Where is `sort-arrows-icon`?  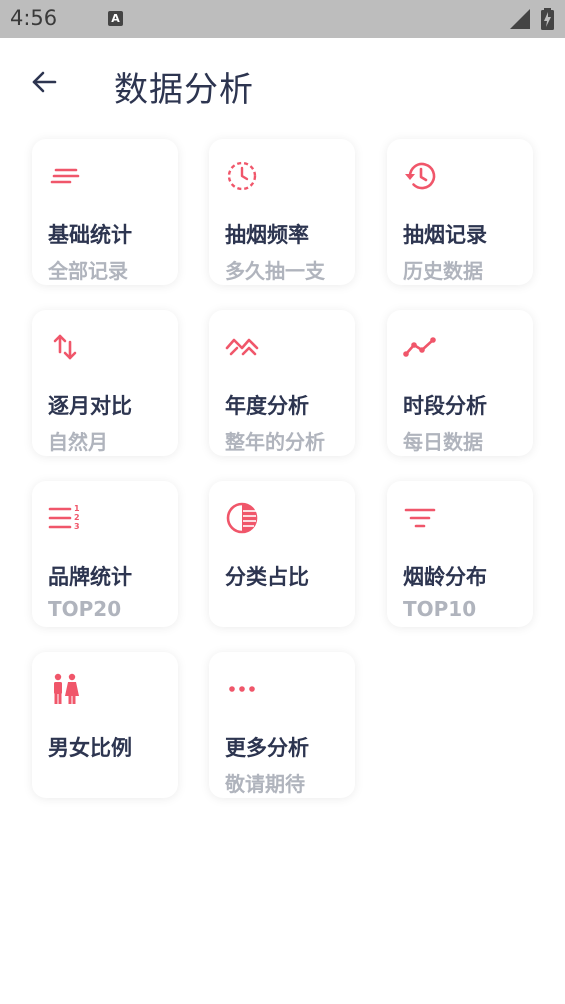 sort-arrows-icon is located at coordinates (65, 347).